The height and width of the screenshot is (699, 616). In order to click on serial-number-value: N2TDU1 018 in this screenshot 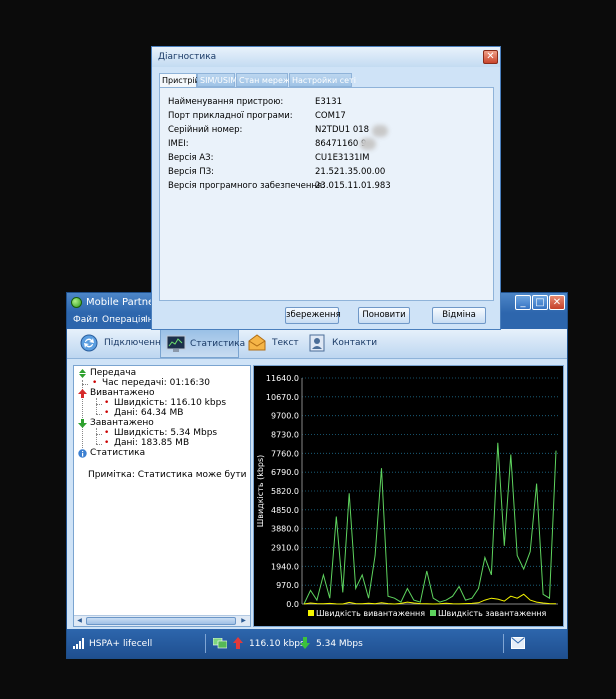, I will do `click(342, 130)`.